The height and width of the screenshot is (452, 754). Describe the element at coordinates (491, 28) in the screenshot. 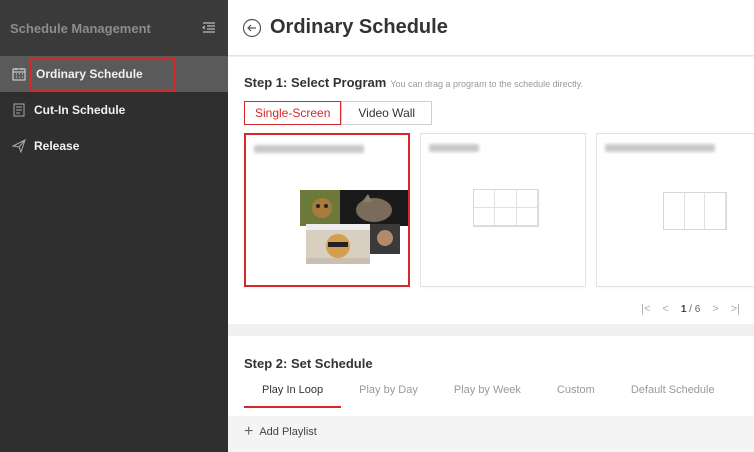

I see `page-header: Ordinary Schedule` at that location.